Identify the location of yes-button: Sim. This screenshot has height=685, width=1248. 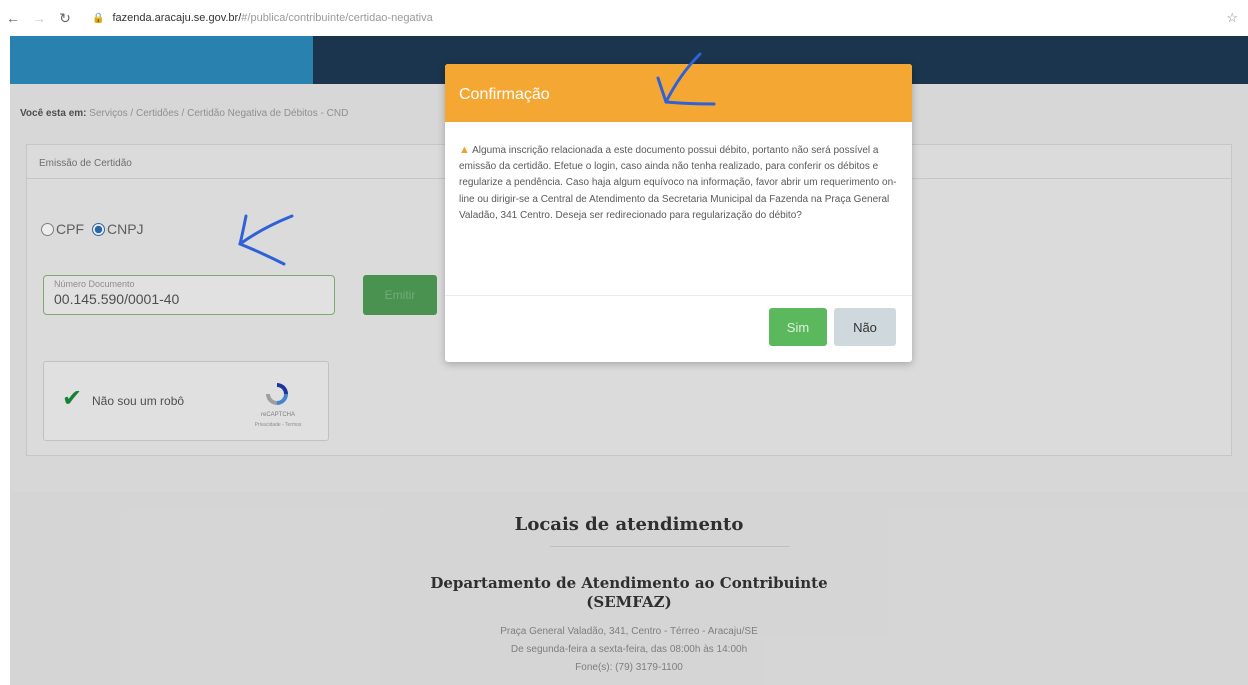
(798, 327).